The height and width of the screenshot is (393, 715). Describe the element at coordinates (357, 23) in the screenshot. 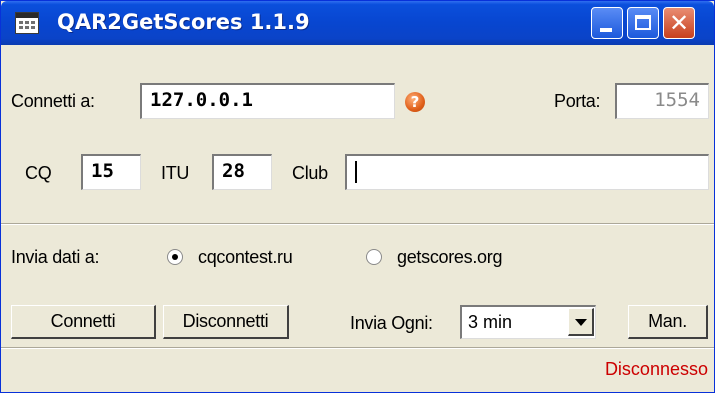

I see `title-bar: QAR2GetScores 1.1.9 ✕` at that location.